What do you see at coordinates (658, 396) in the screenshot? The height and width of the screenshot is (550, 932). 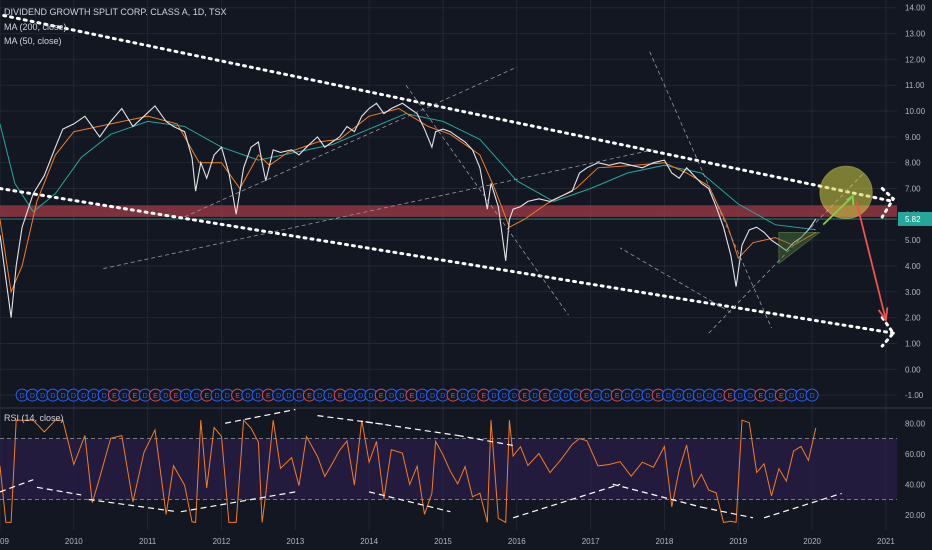 I see `marker-label-62: E` at bounding box center [658, 396].